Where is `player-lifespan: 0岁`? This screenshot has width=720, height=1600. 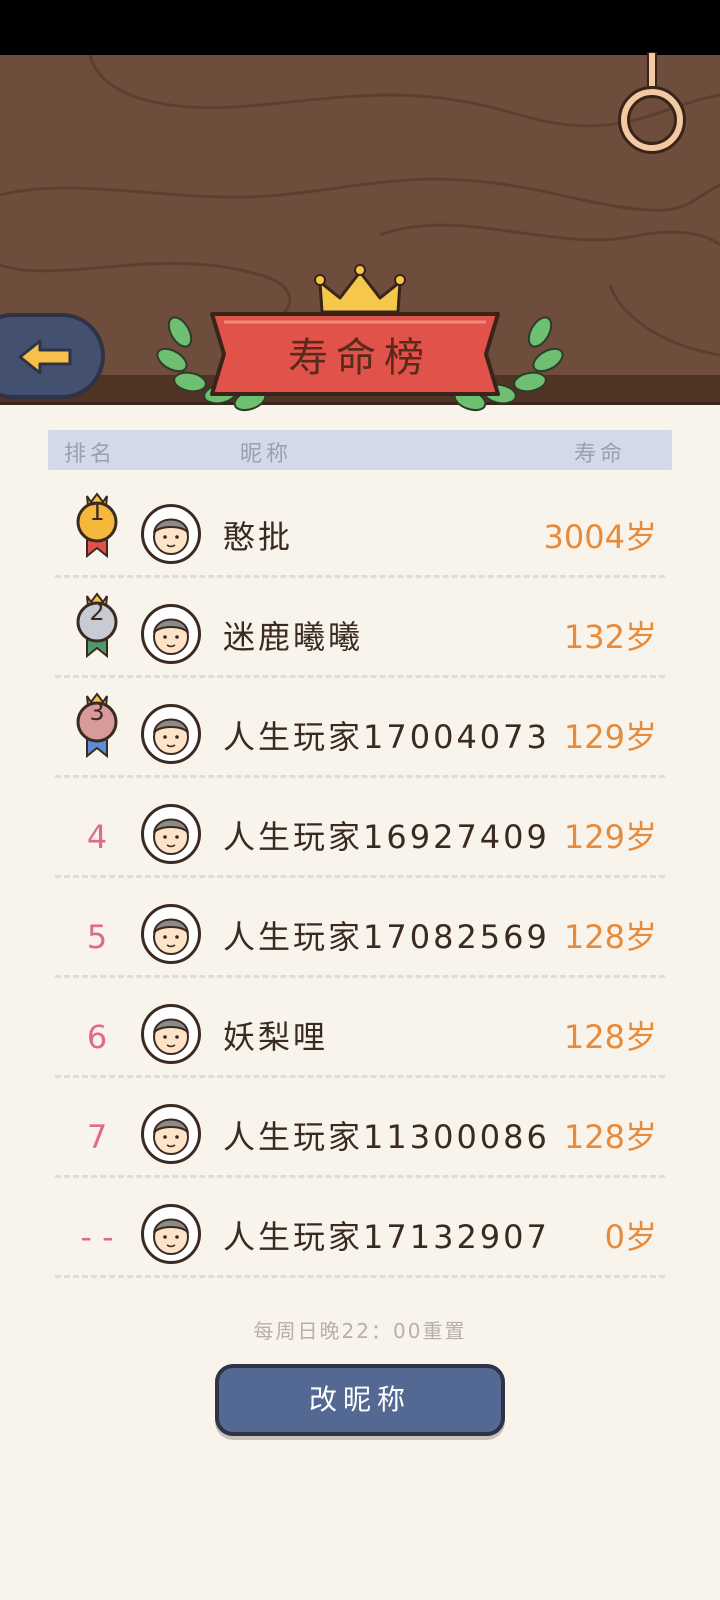 player-lifespan: 0岁 is located at coordinates (630, 1237).